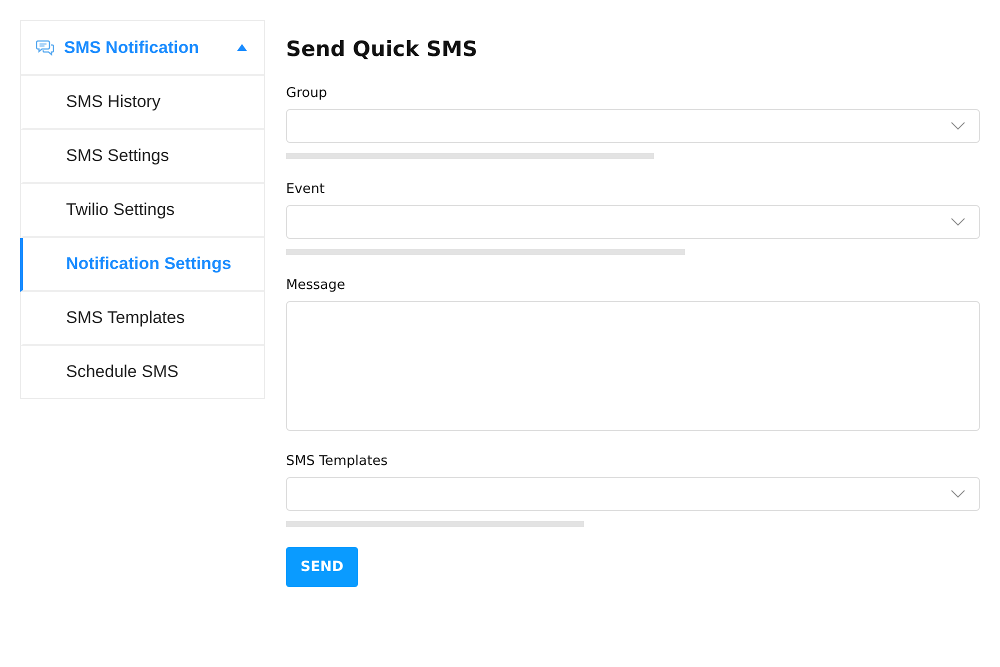 This screenshot has height=667, width=1000. I want to click on sidebar-item: SMS Templates, so click(142, 319).